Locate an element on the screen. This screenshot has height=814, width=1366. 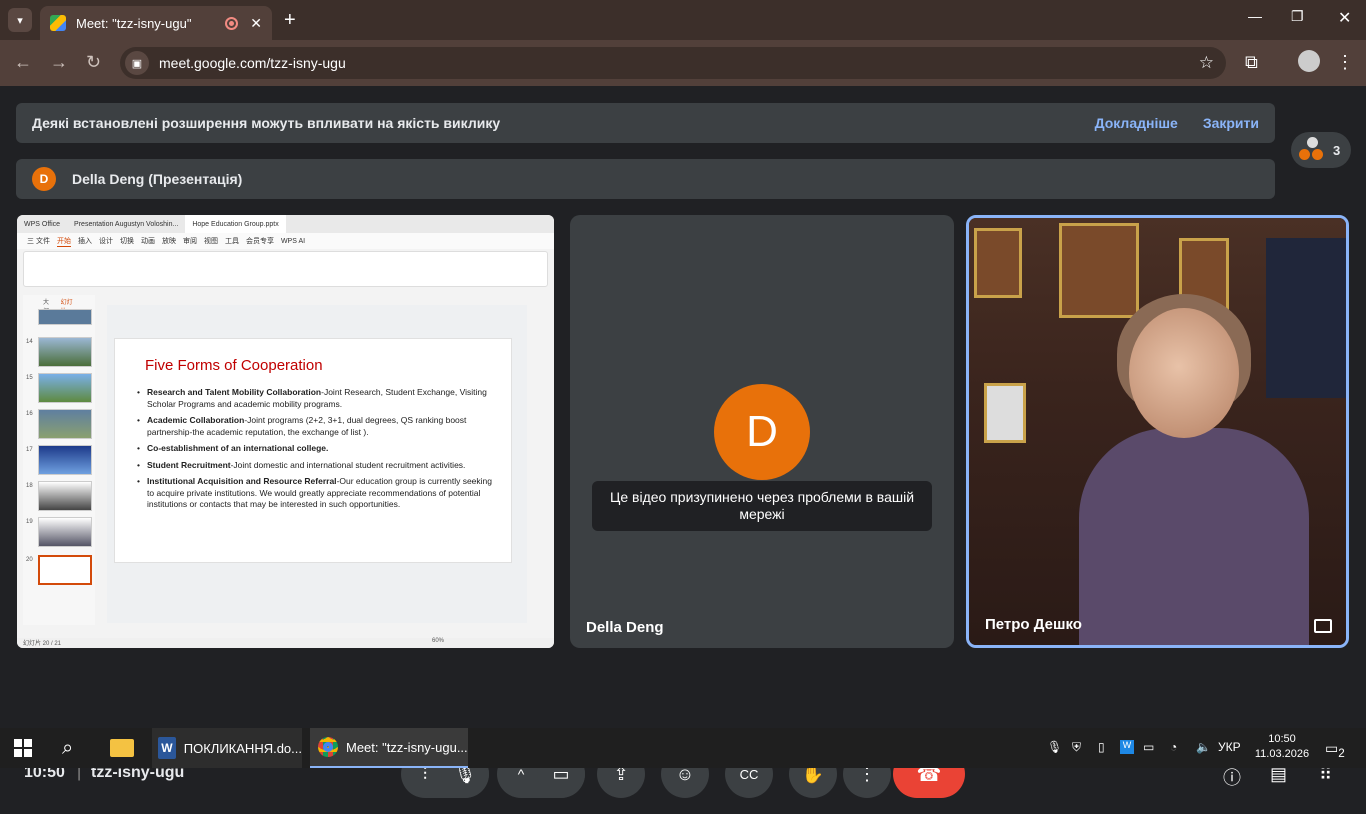
wps-tab: WPS Office is located at coordinates (42, 224).